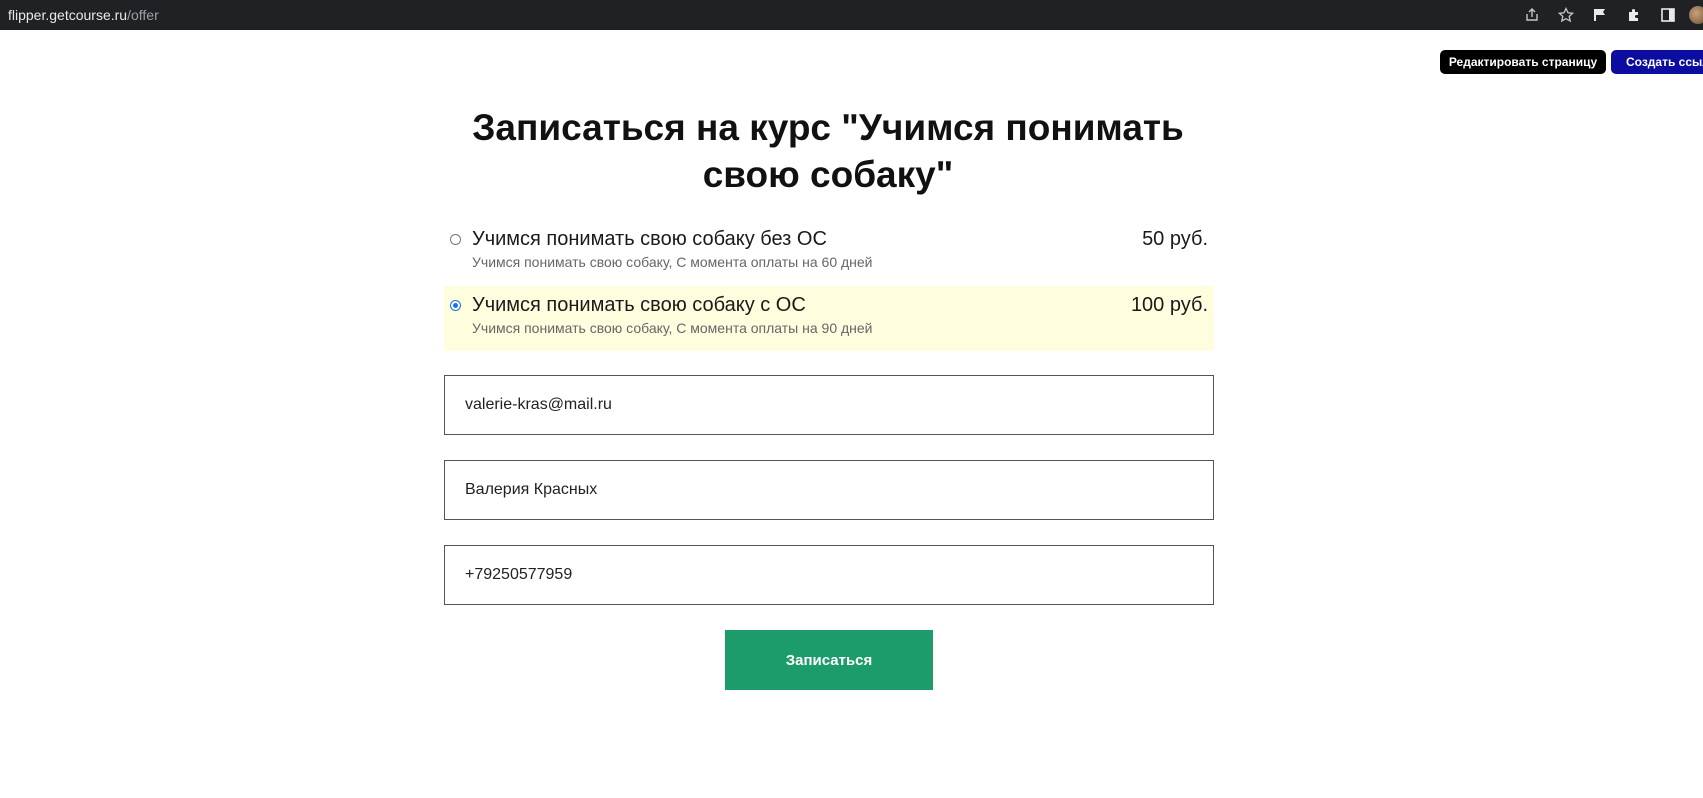 Image resolution: width=1703 pixels, height=798 pixels. What do you see at coordinates (68, 15) in the screenshot?
I see `url-host: flipper.getcourse.ru` at bounding box center [68, 15].